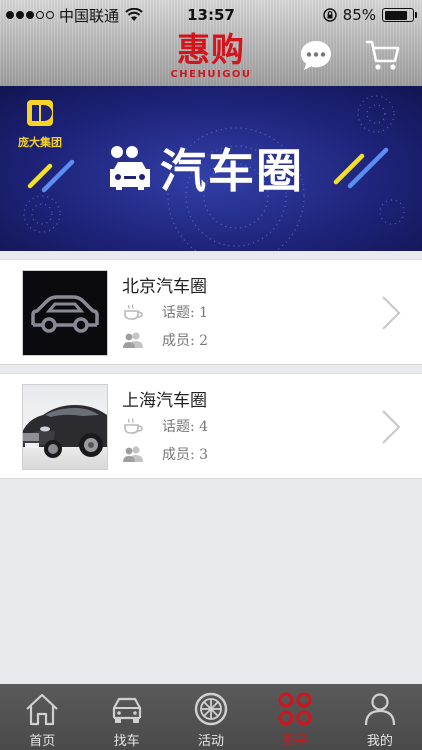 Image resolution: width=422 pixels, height=750 pixels. What do you see at coordinates (295, 709) in the screenshot?
I see `circles-icon` at bounding box center [295, 709].